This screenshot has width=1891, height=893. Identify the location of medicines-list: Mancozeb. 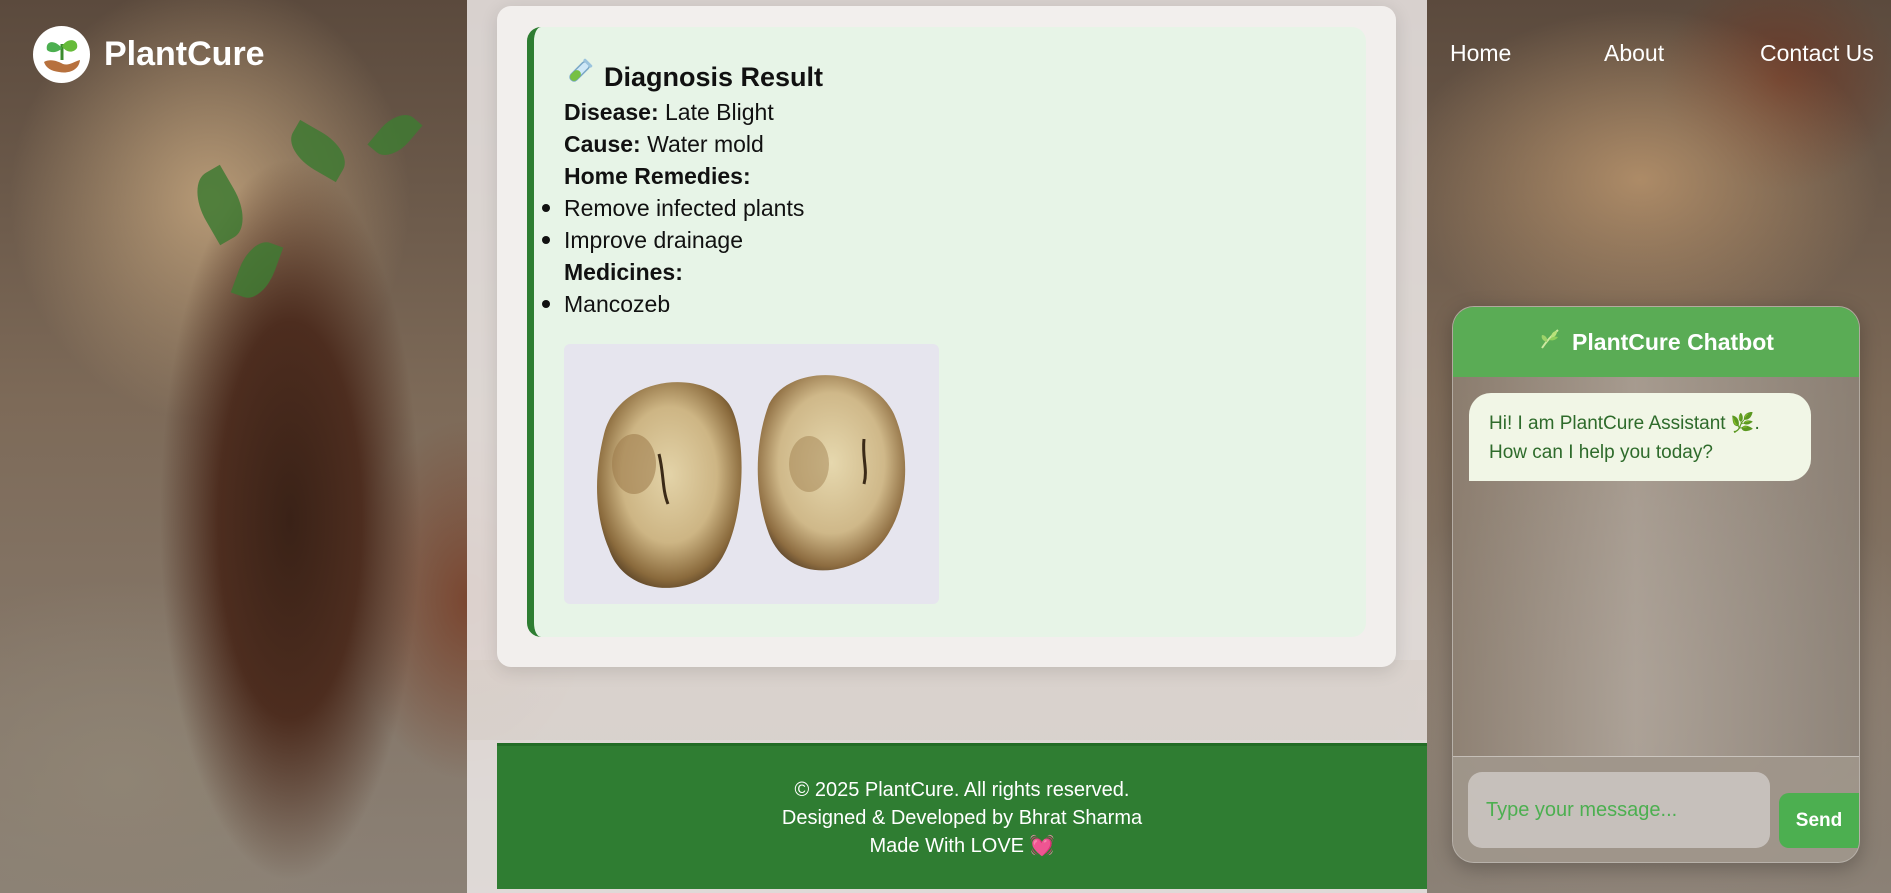
(939, 304).